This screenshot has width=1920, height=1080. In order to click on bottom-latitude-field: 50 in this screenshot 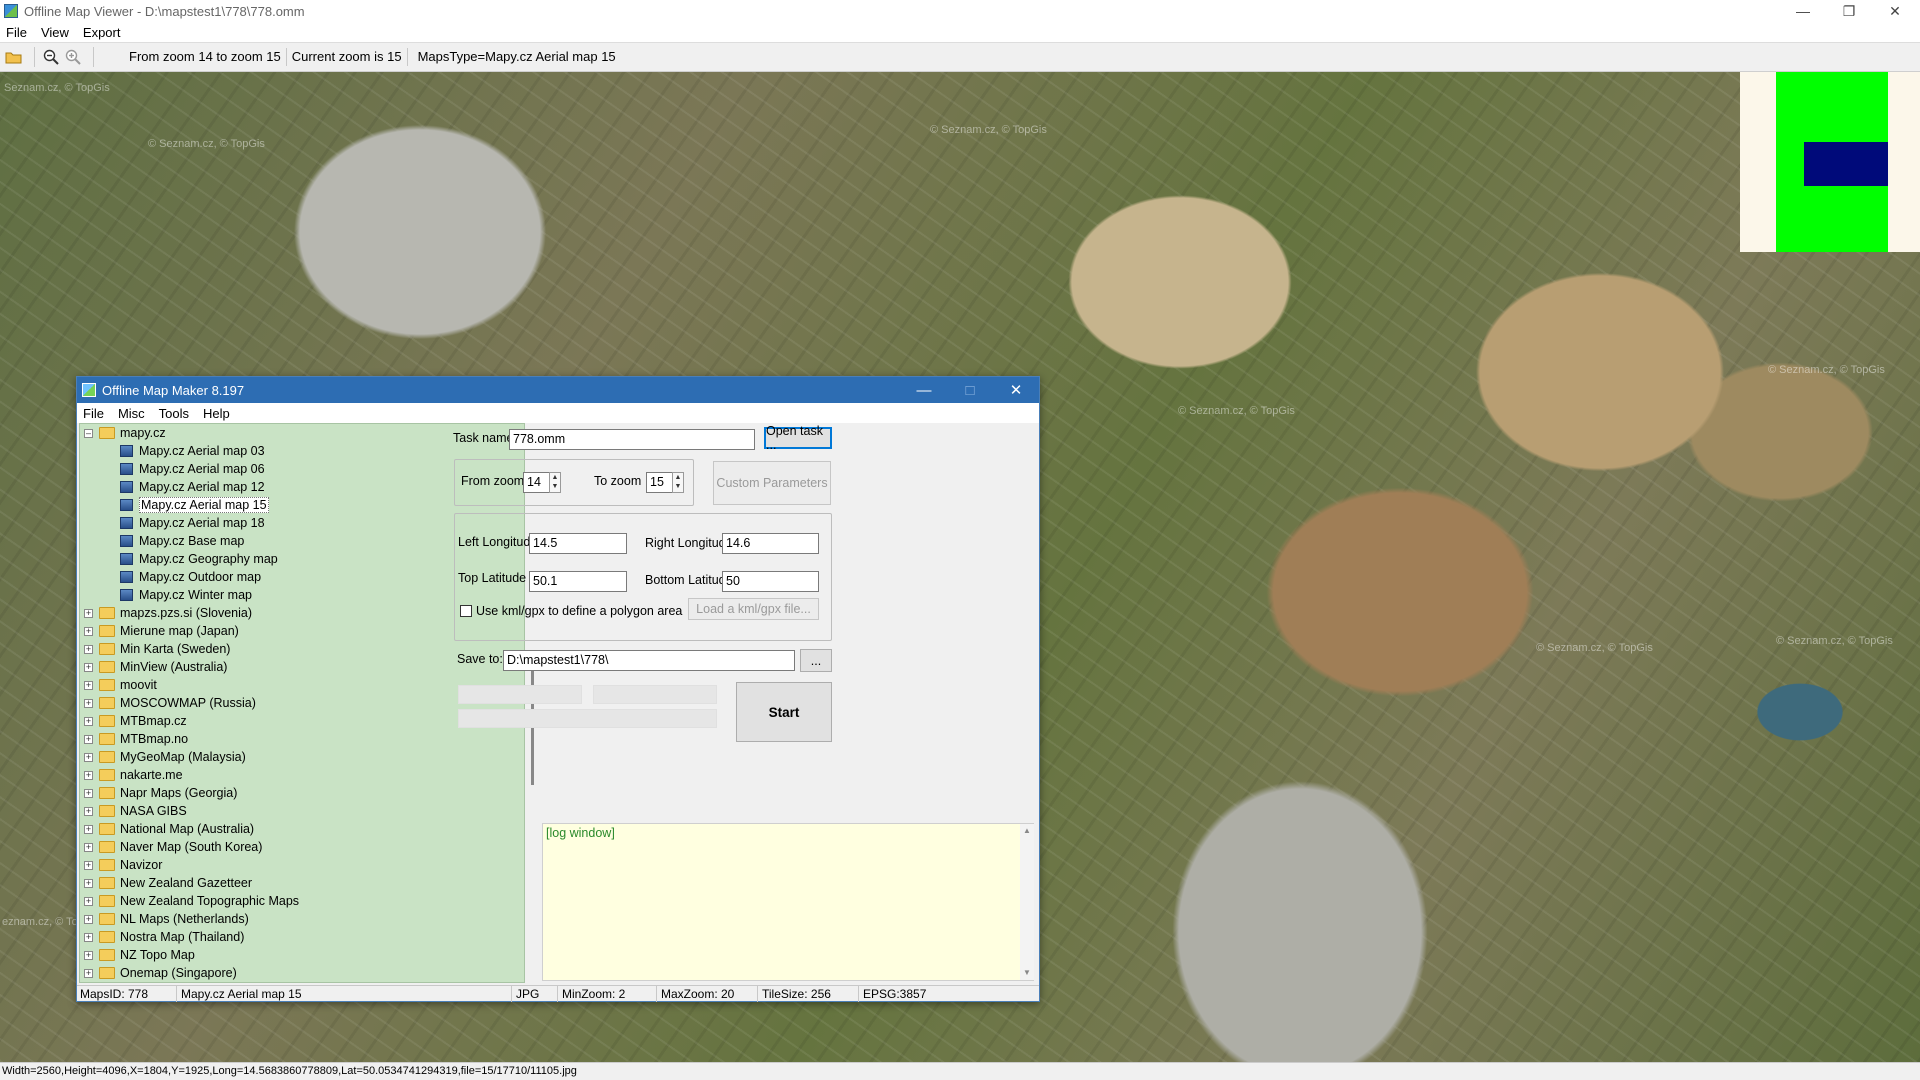, I will do `click(770, 581)`.